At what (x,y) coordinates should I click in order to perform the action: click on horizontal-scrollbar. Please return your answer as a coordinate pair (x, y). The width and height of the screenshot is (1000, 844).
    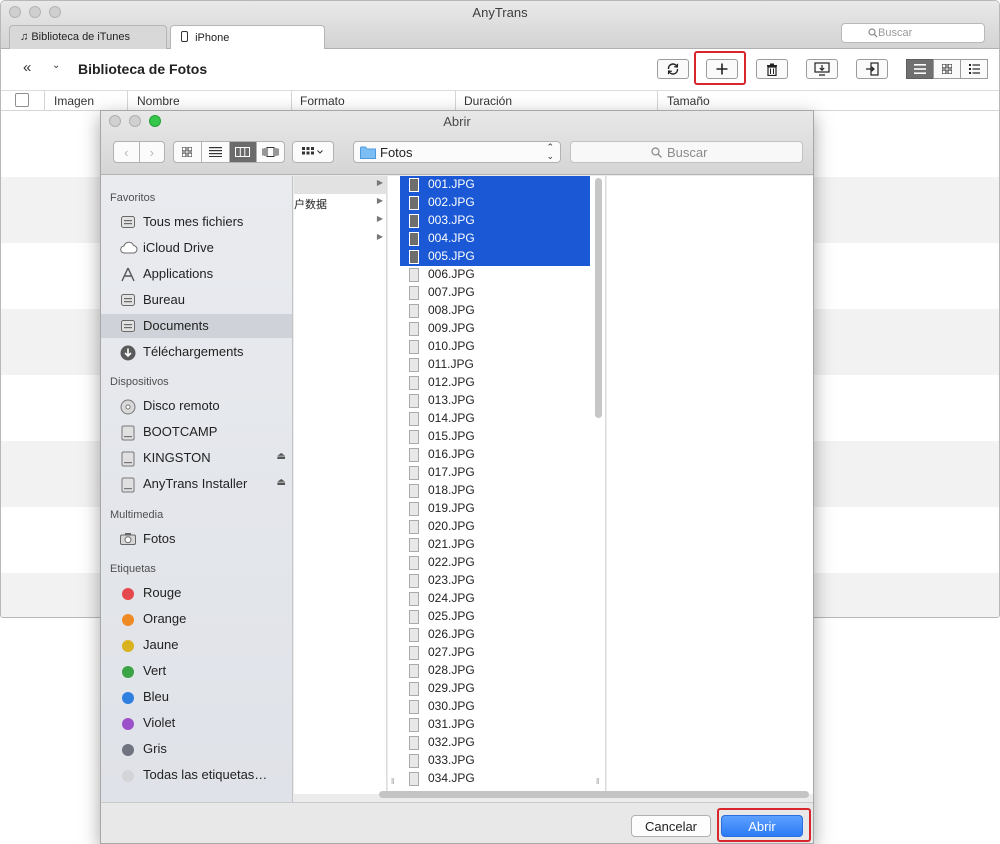
    Looking at the image, I should click on (594, 794).